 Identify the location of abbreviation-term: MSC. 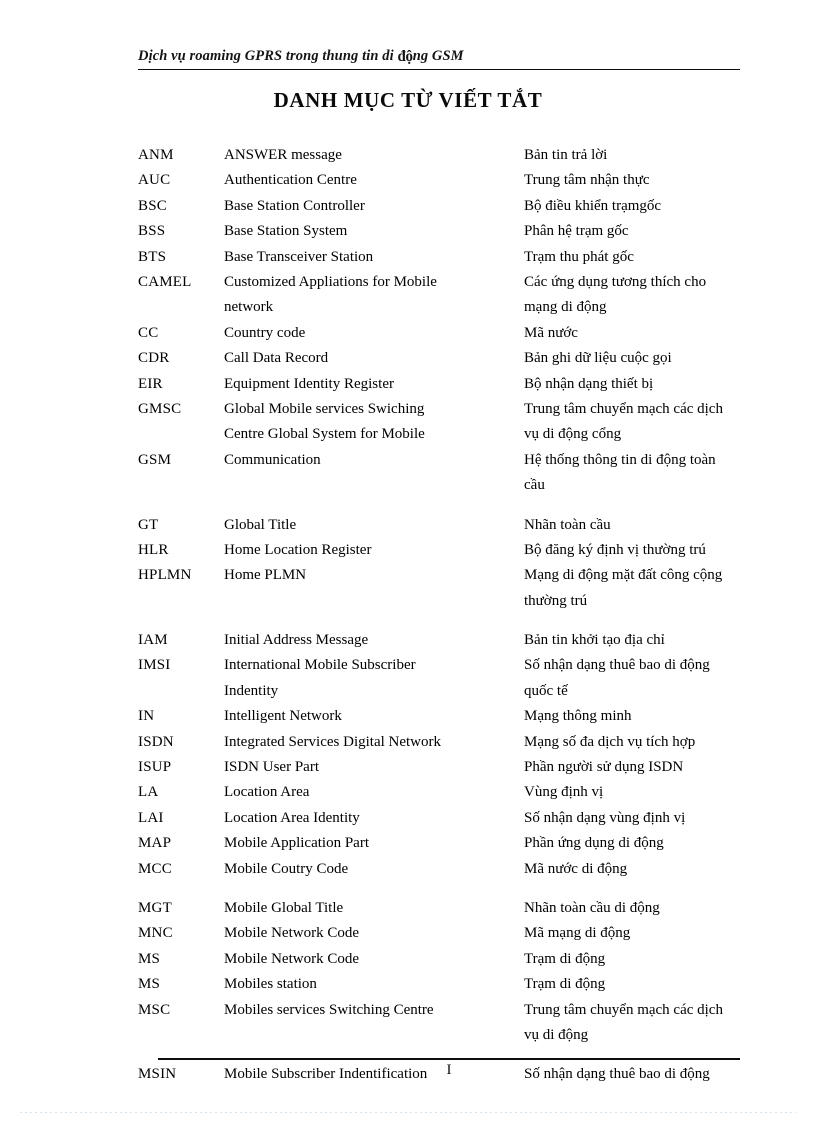
(154, 1009).